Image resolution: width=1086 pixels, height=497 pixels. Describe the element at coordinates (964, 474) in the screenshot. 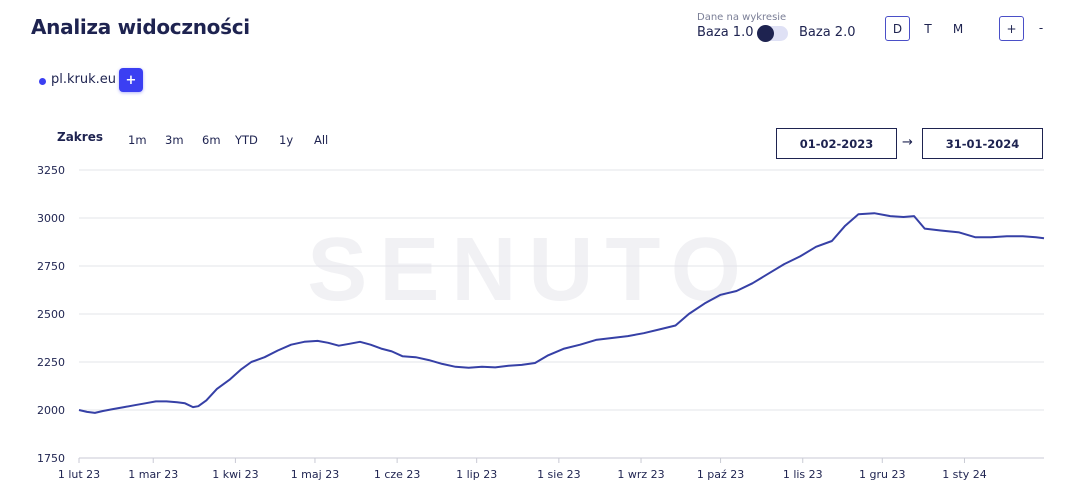

I see `x-tick-label: 1 sty 24` at that location.